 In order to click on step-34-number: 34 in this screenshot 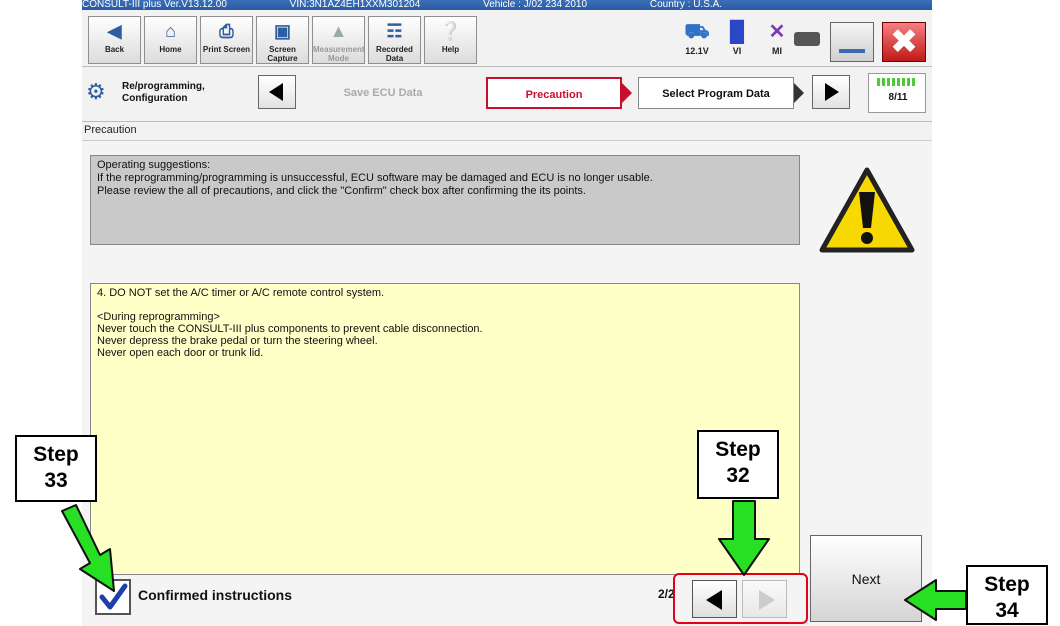, I will do `click(1007, 610)`.